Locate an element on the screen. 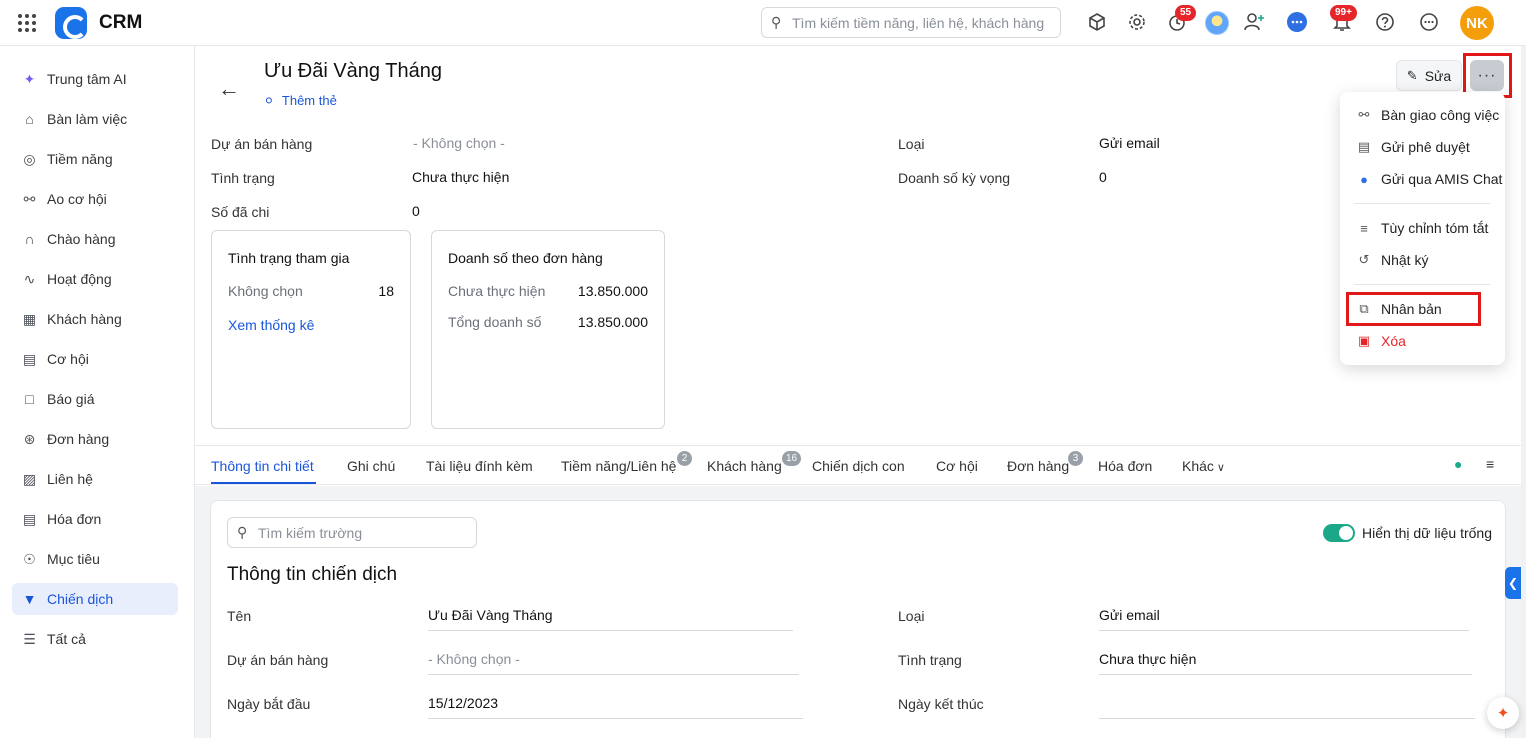 The image size is (1526, 738). sidebar-item-label: Đơn hàng is located at coordinates (78, 439).